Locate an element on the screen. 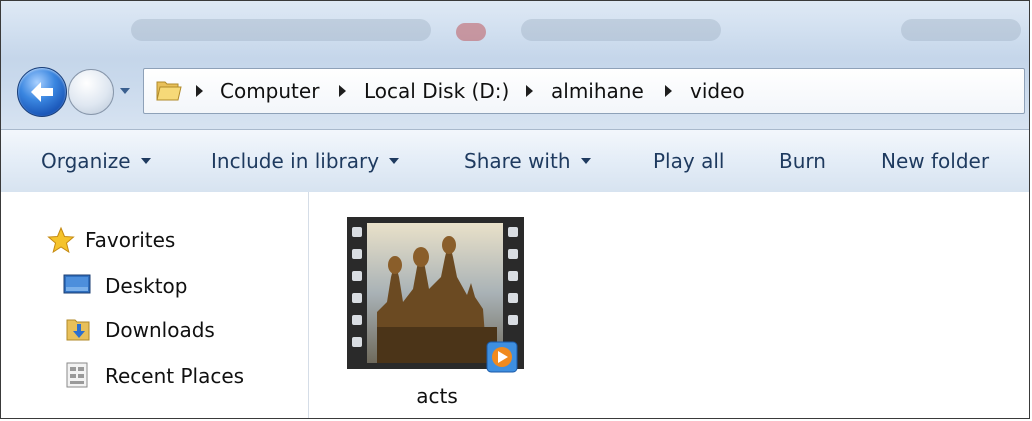 The width and height of the screenshot is (1032, 421). share-with-button: Share with is located at coordinates (527, 161).